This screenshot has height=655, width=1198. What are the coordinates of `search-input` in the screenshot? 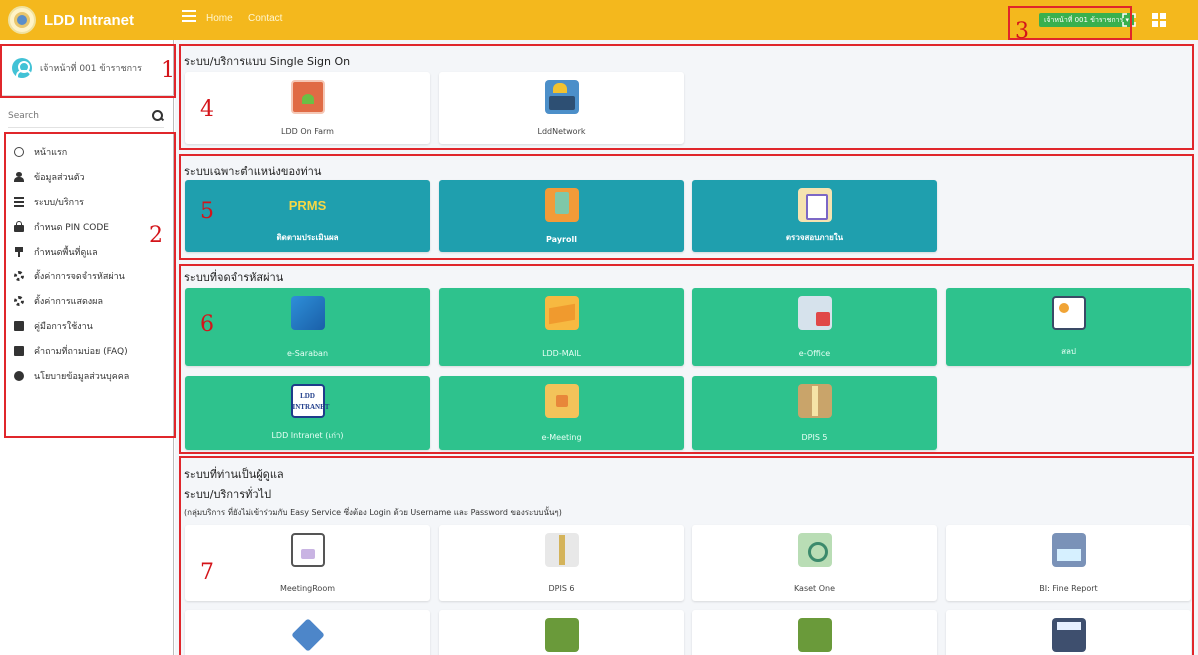 It's located at (80, 115).